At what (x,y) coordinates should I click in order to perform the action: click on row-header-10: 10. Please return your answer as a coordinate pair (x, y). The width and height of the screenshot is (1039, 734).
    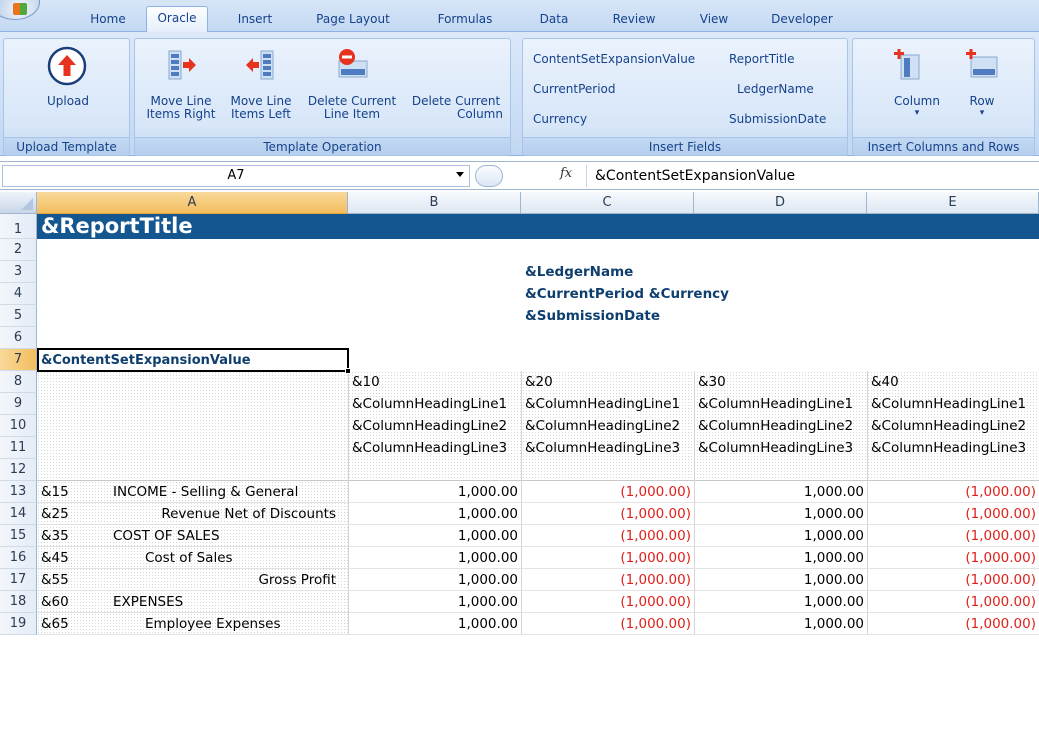
    Looking at the image, I should click on (18, 426).